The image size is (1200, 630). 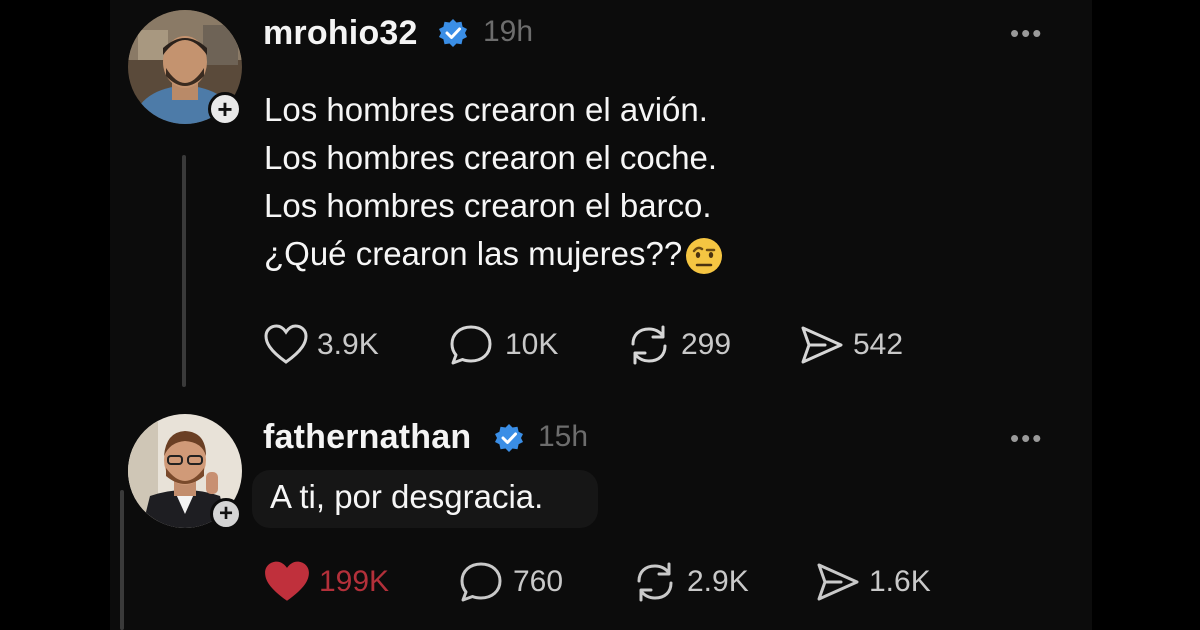 I want to click on post-time: 15h, so click(x=563, y=436).